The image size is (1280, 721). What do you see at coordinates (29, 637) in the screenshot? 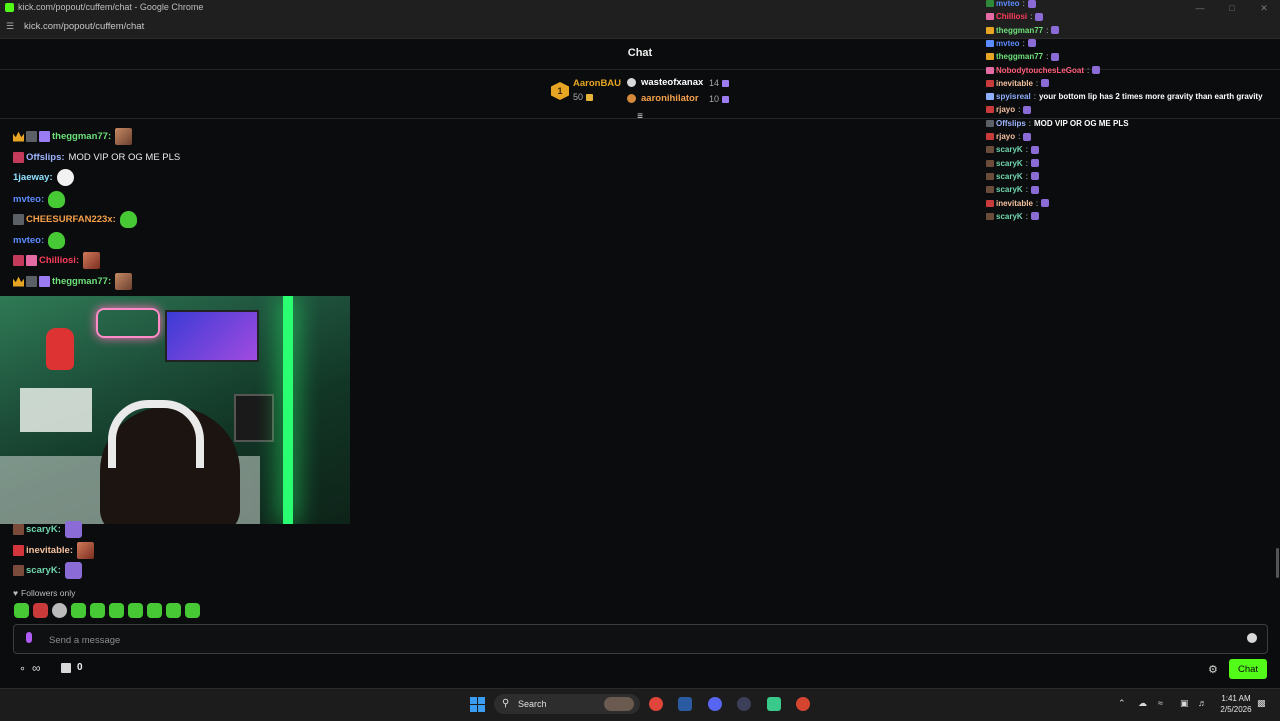
I see `microphone-icon` at bounding box center [29, 637].